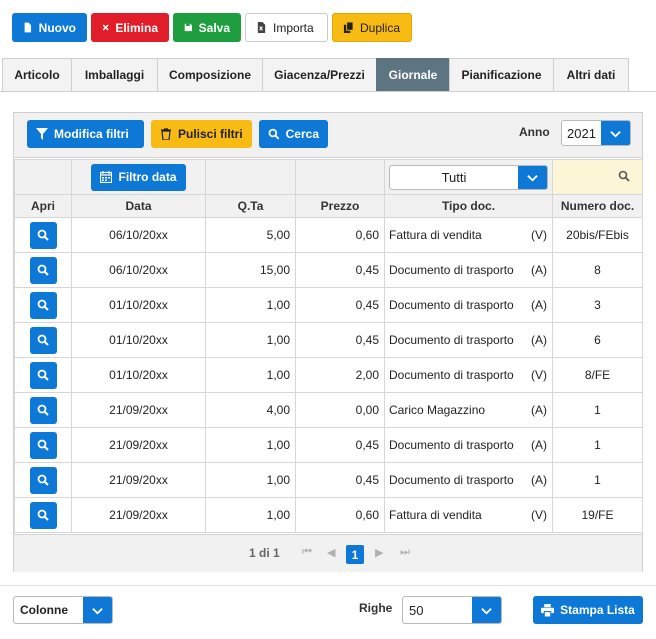  I want to click on righe-dropdown-button, so click(486, 610).